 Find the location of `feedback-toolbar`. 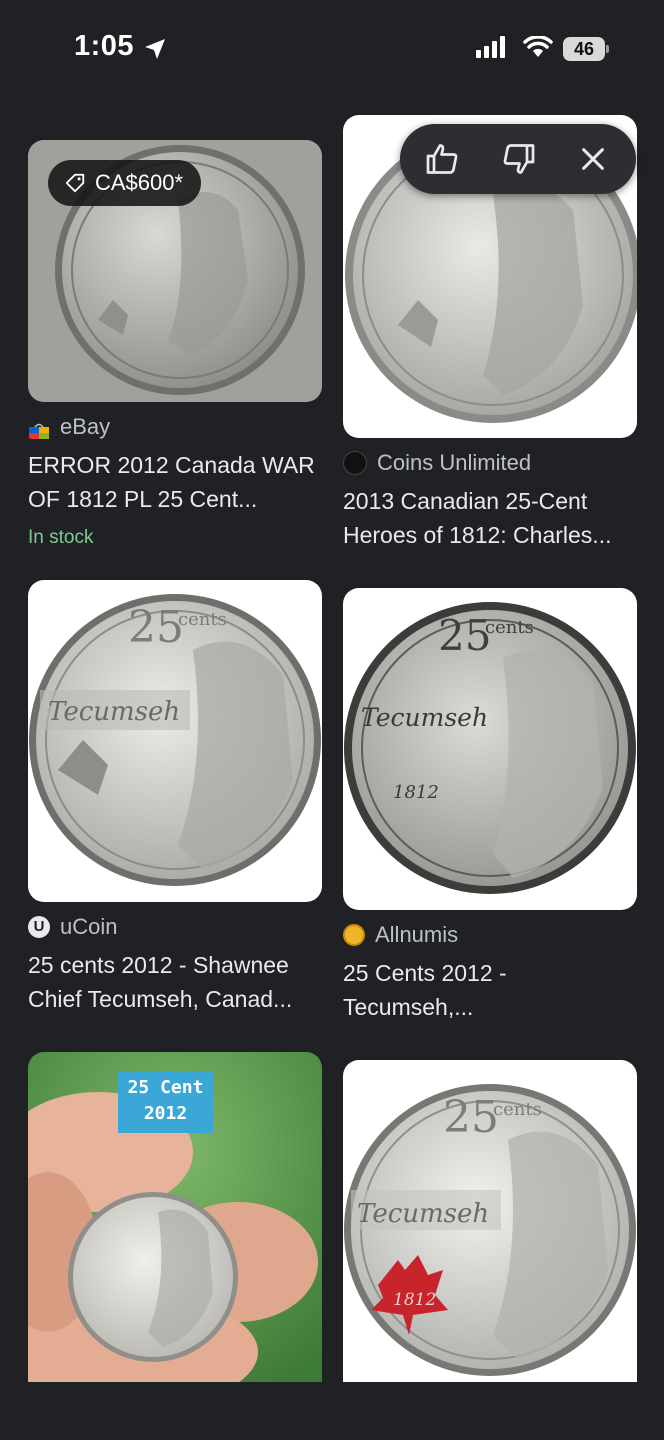

feedback-toolbar is located at coordinates (518, 159).